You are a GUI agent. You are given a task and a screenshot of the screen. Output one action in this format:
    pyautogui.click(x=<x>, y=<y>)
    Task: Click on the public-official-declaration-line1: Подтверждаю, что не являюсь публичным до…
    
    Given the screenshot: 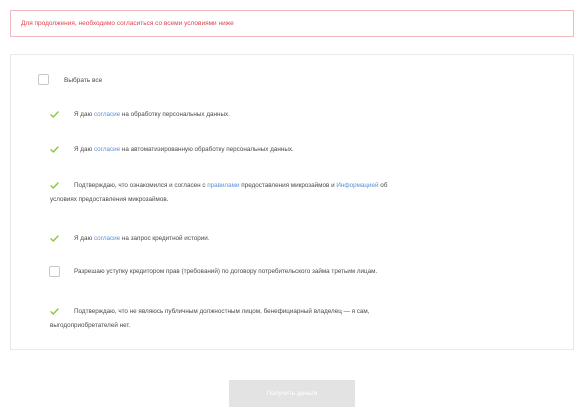 What is the action you would take?
    pyautogui.click(x=222, y=311)
    